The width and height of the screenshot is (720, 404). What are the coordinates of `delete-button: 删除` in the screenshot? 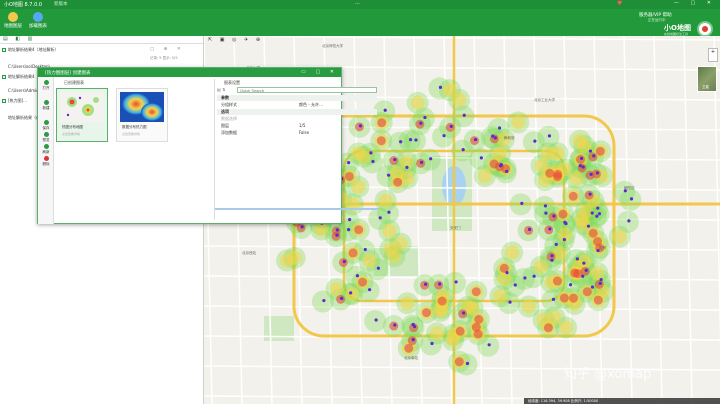 It's located at (46, 161).